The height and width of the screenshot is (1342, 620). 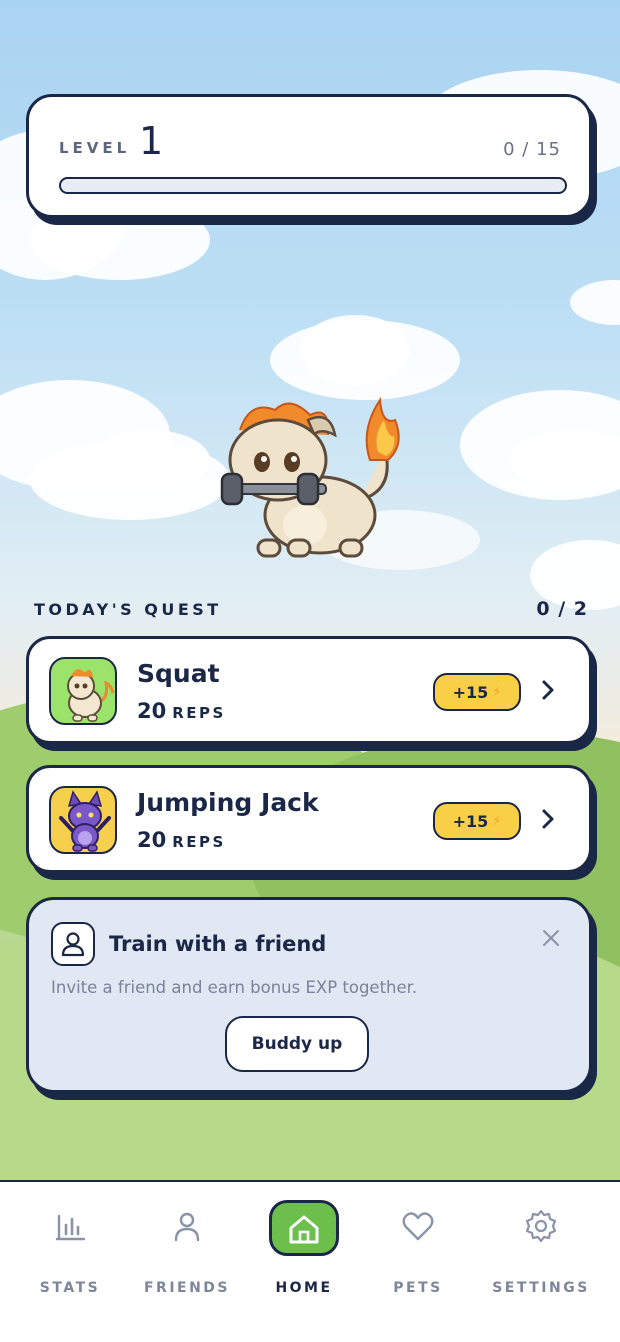 What do you see at coordinates (83, 820) in the screenshot?
I see `fox-pet-icon` at bounding box center [83, 820].